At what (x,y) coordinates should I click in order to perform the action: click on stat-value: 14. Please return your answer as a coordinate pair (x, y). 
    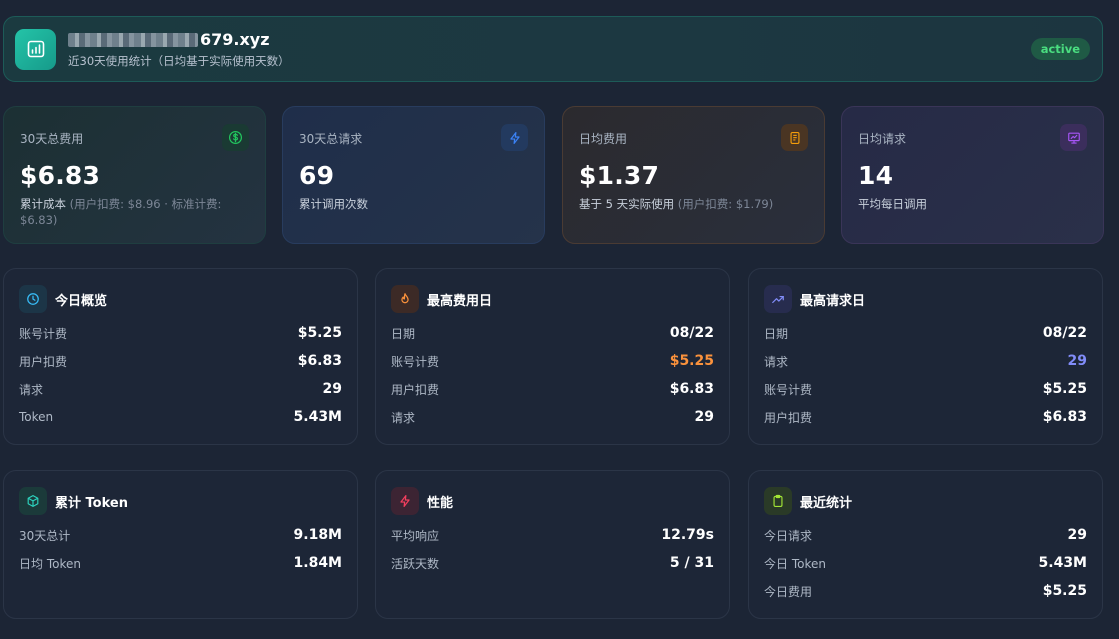
    Looking at the image, I should click on (876, 175).